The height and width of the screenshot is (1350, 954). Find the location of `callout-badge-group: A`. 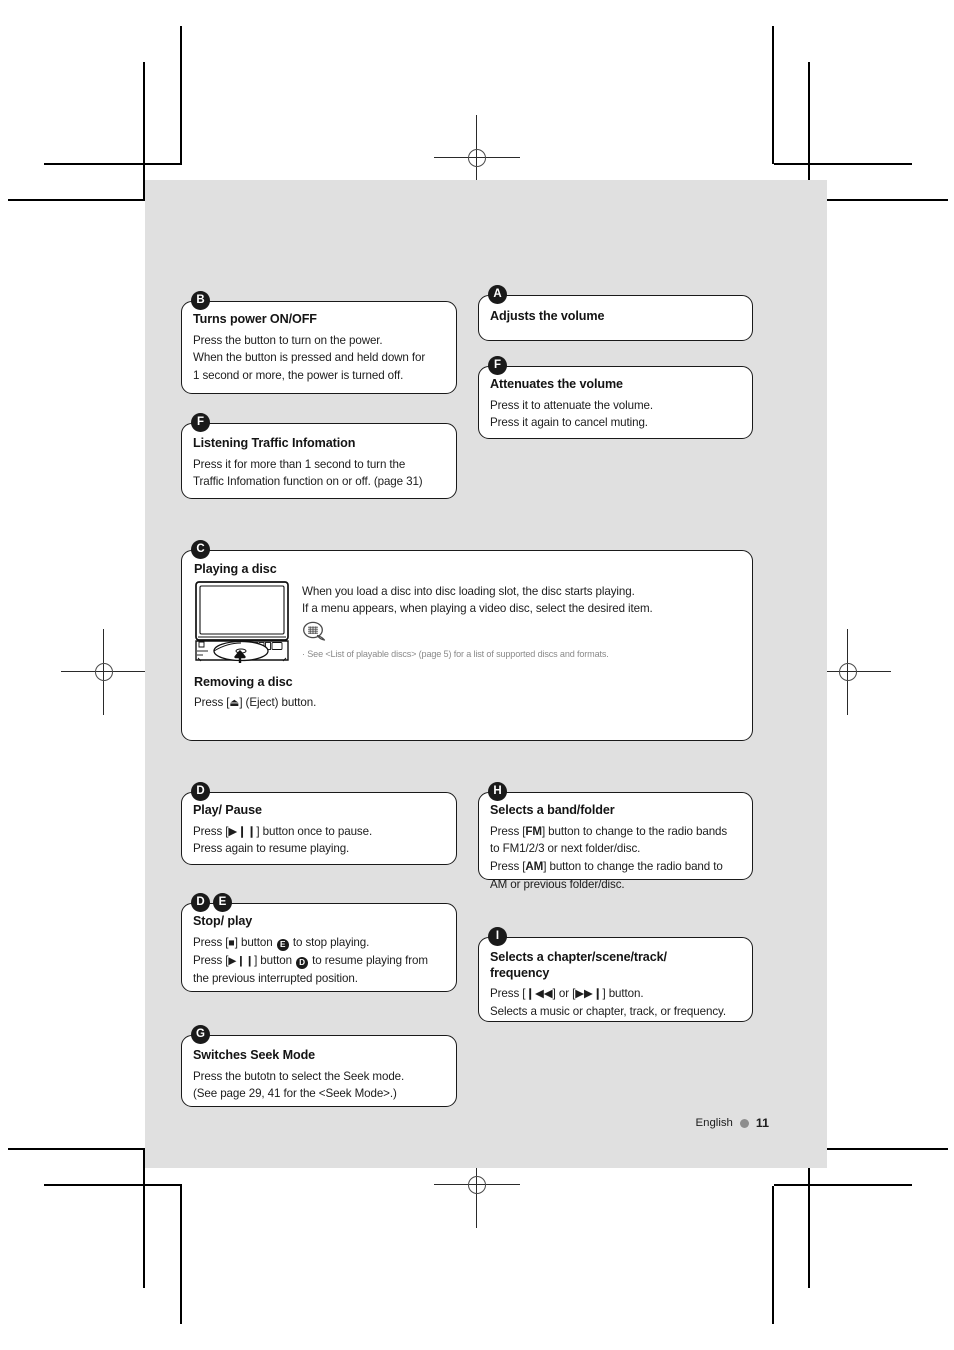

callout-badge-group: A is located at coordinates (497, 294).